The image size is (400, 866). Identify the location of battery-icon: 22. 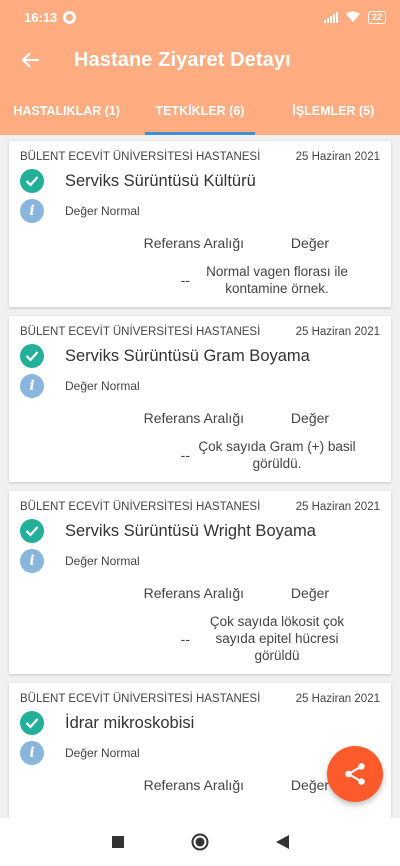
(376, 17).